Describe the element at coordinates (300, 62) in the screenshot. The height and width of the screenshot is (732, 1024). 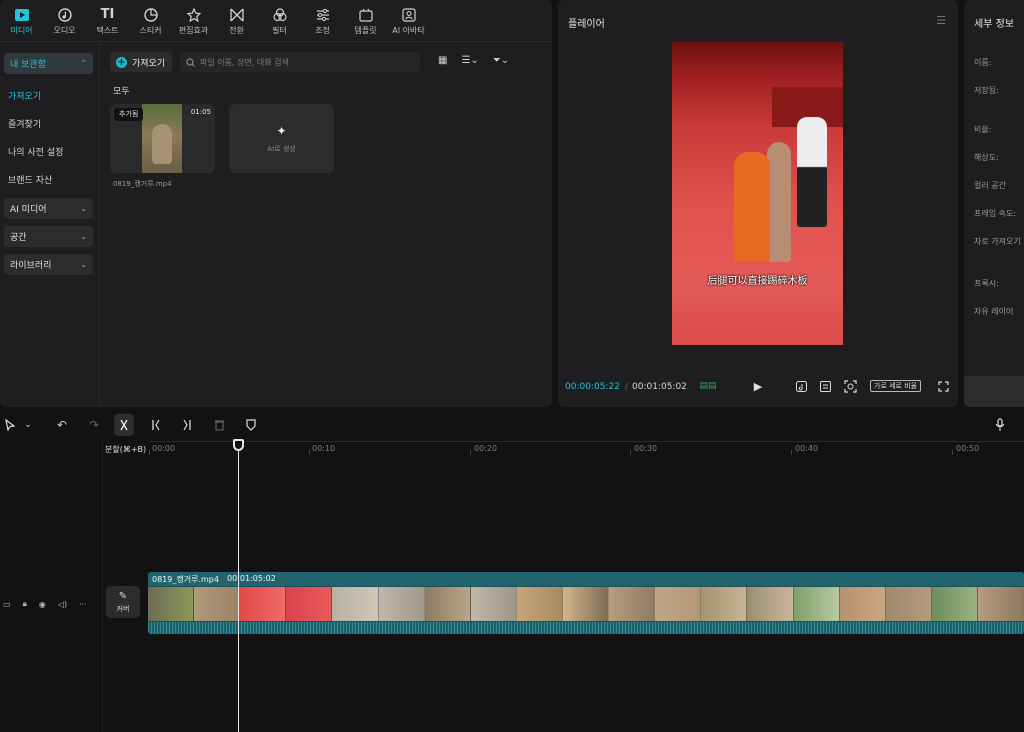
I see `search-input: 파일 이름, 장면, 대화 검색` at that location.